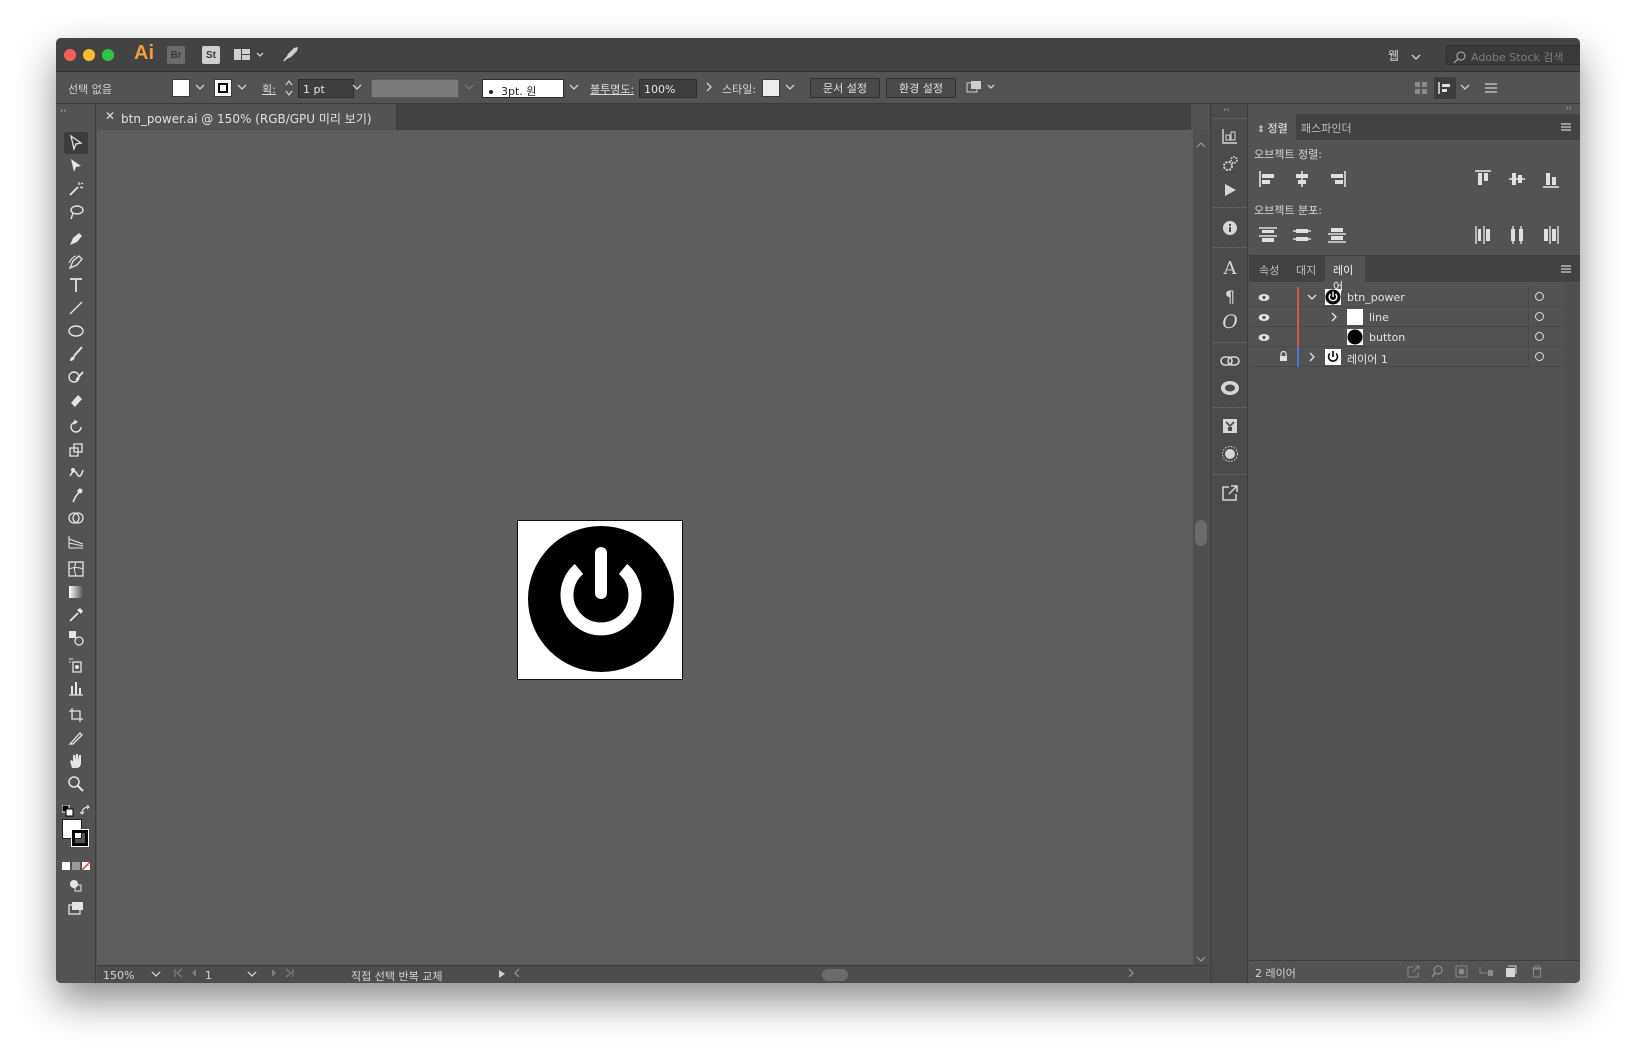 The height and width of the screenshot is (1058, 1637). I want to click on status-menu-arrow-icon, so click(502, 975).